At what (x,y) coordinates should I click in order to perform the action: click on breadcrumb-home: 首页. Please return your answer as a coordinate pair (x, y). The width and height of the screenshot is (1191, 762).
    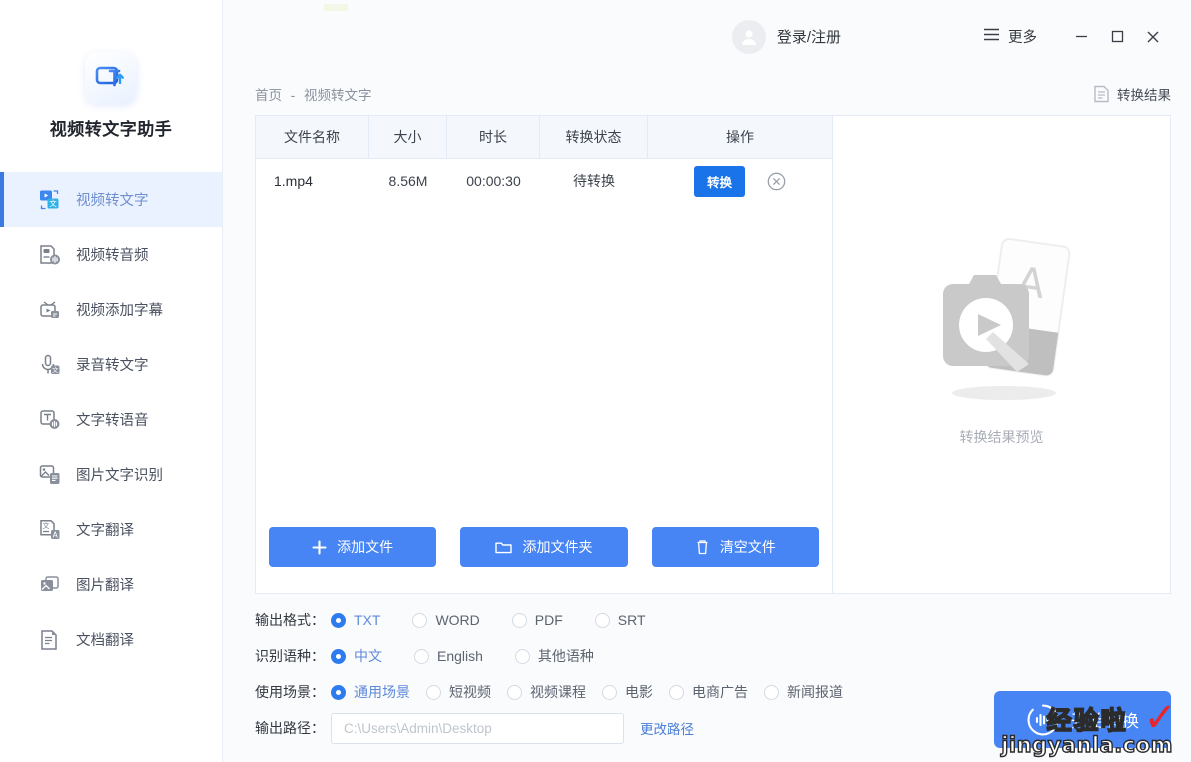
    Looking at the image, I should click on (268, 95).